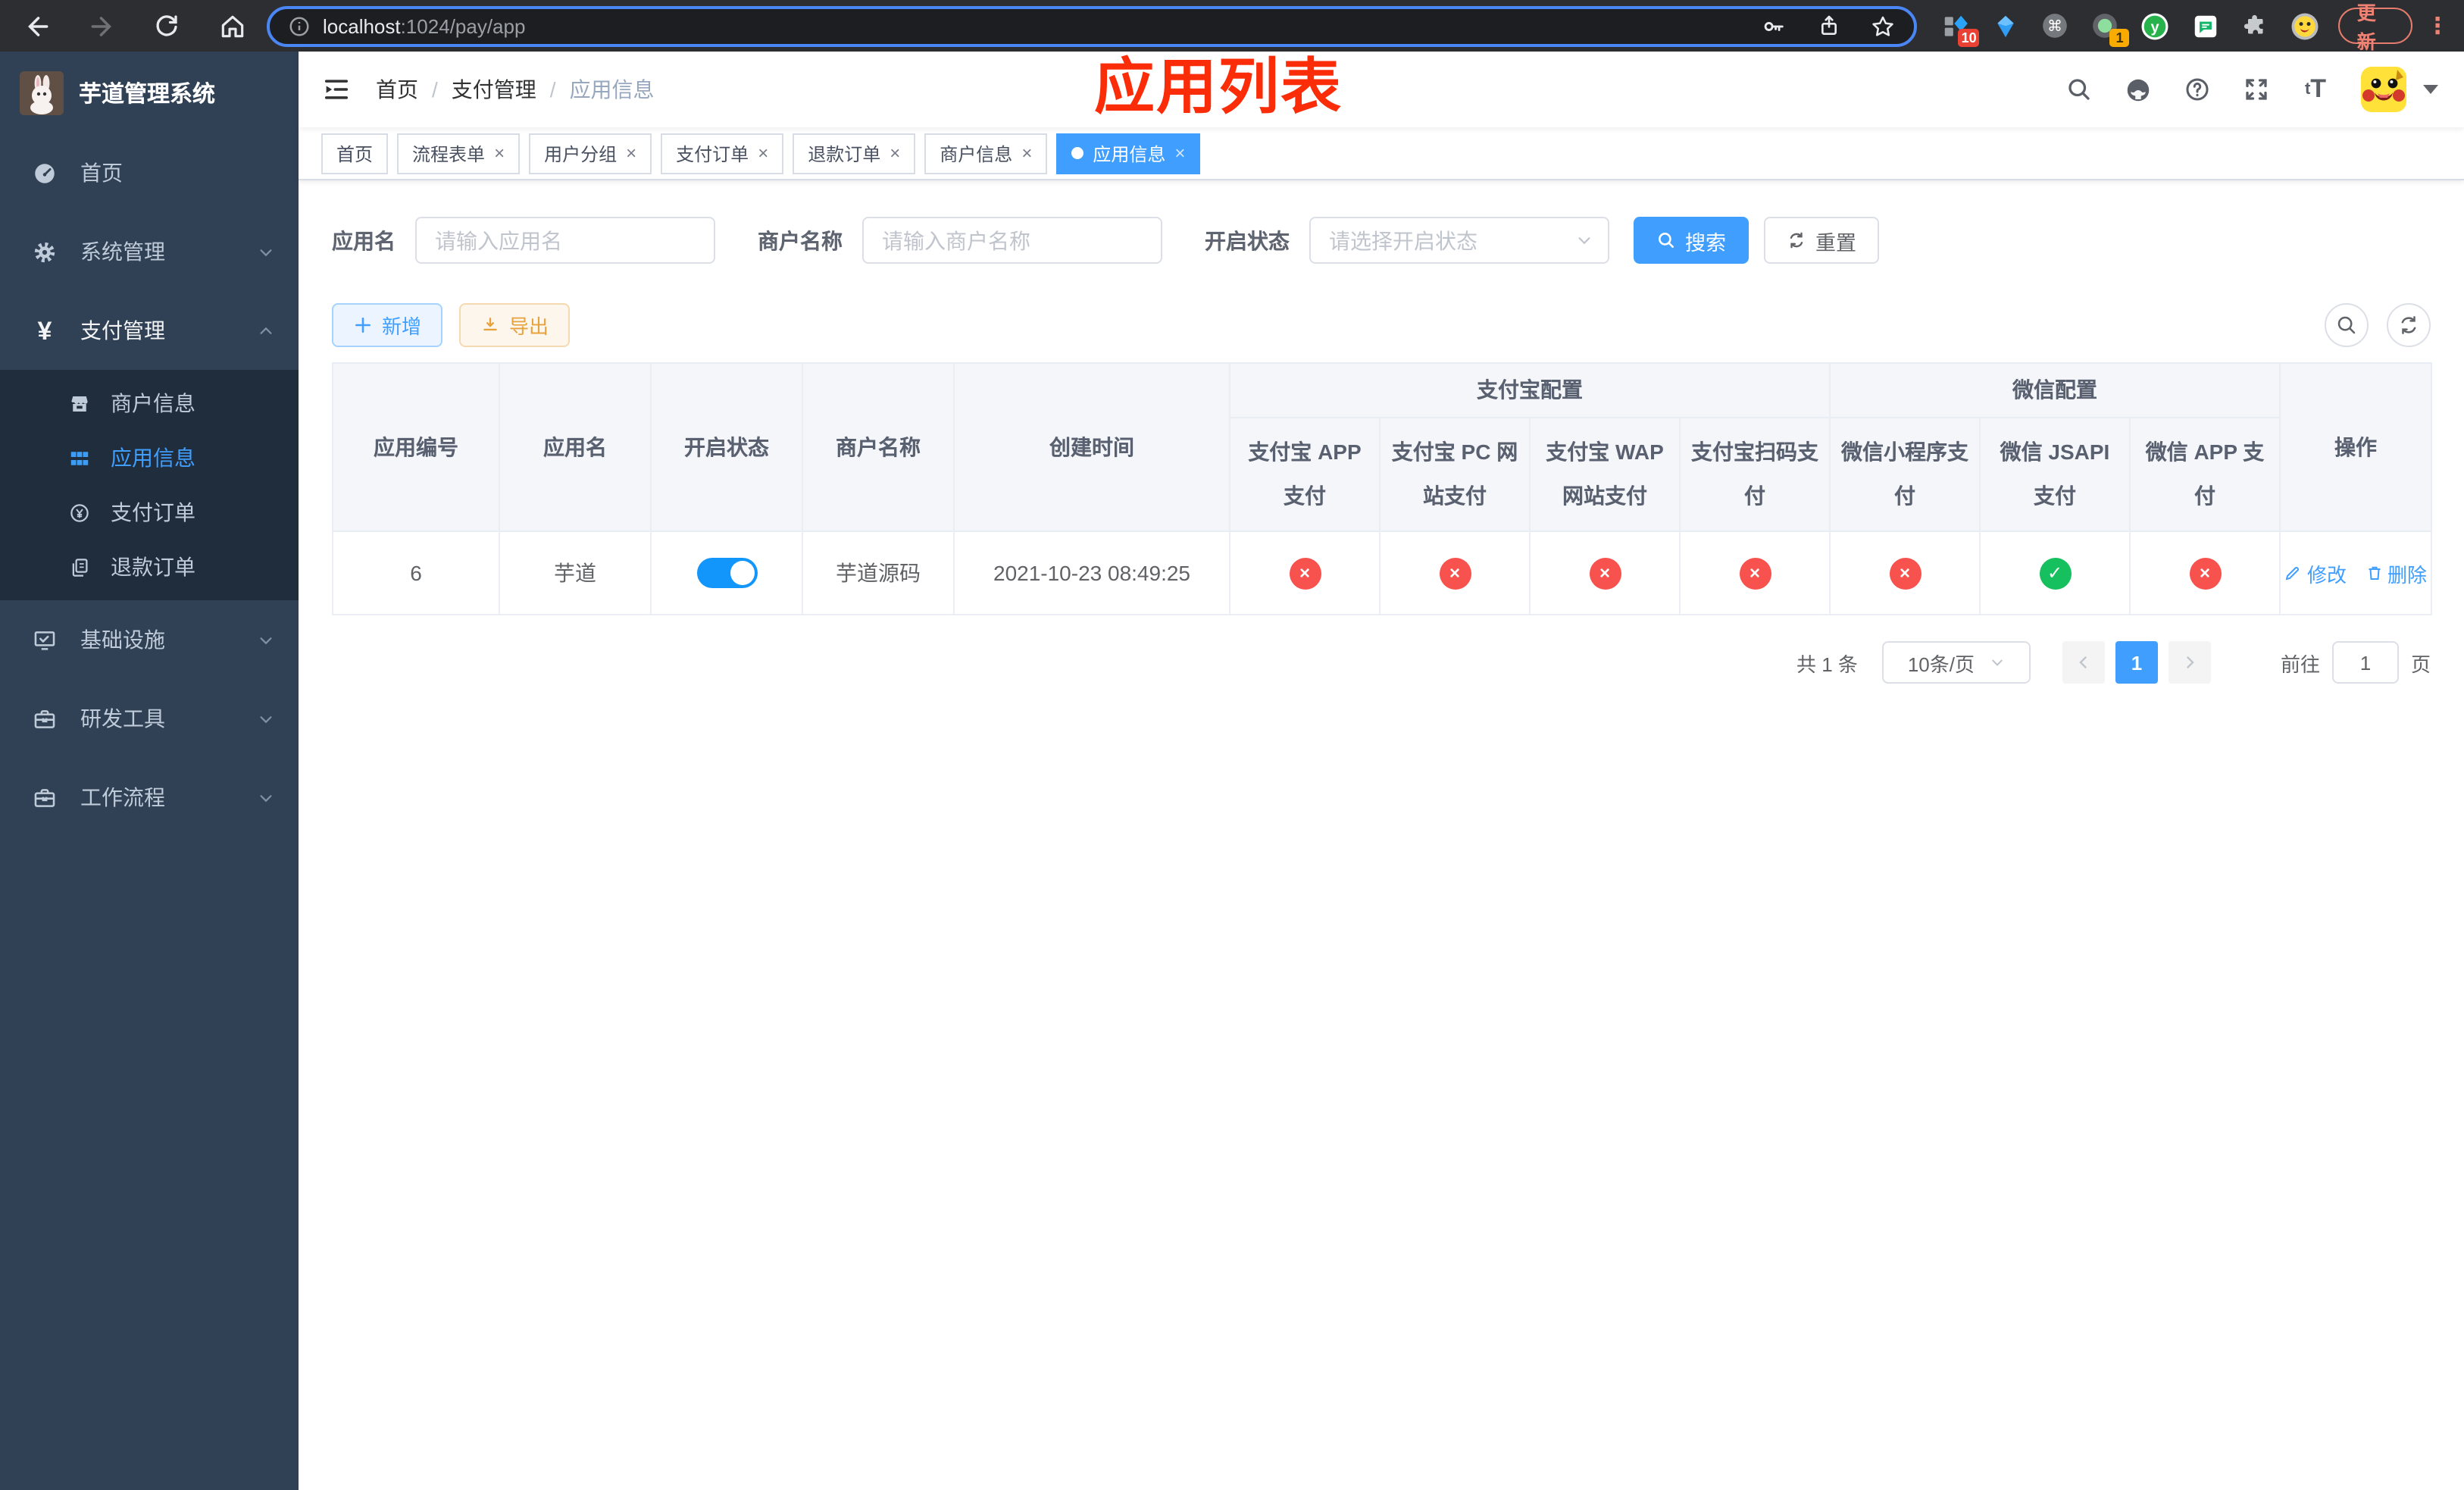  I want to click on tab-label: 流程表单, so click(449, 153).